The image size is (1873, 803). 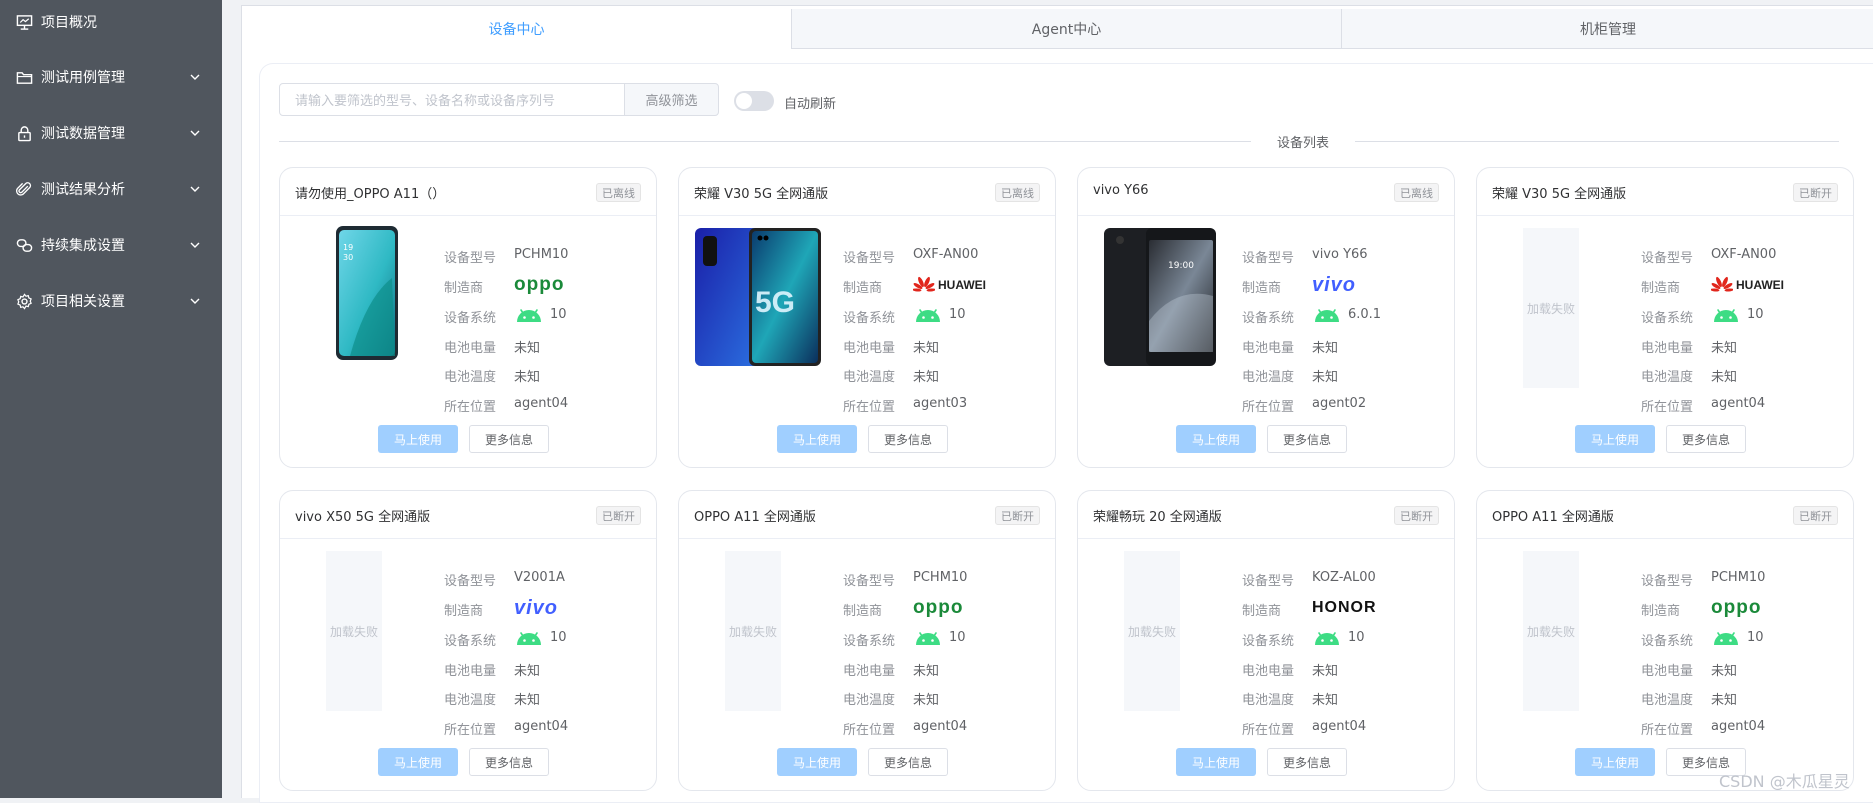 I want to click on vivo-logo: vivo, so click(x=536, y=607).